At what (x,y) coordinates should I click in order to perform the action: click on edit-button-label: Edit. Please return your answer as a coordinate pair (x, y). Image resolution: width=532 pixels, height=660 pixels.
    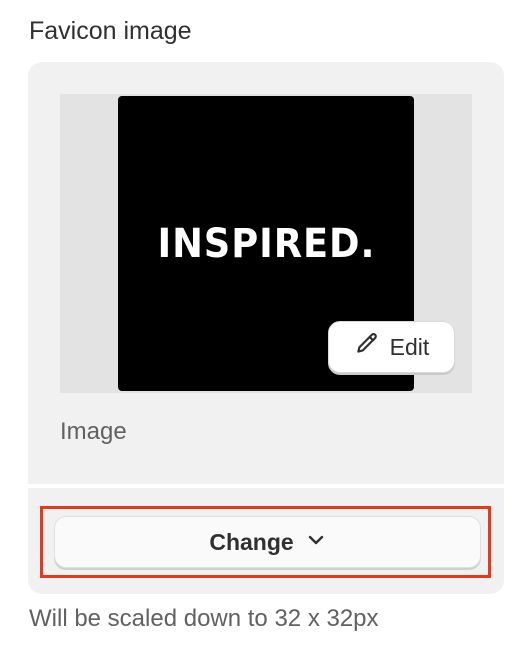
    Looking at the image, I should click on (409, 346).